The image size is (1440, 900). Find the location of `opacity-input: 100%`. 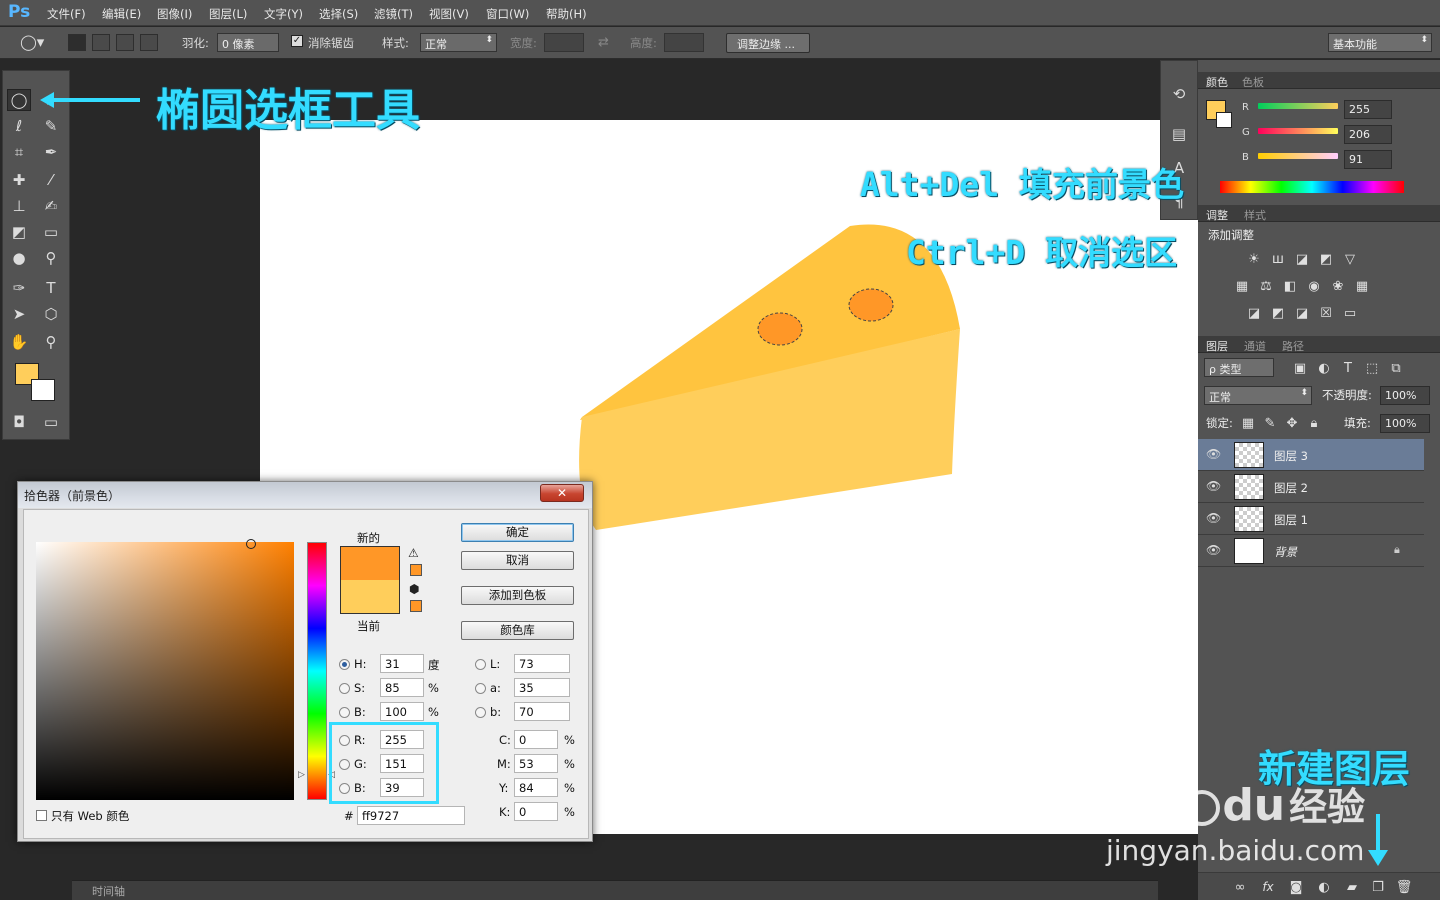

opacity-input: 100% is located at coordinates (1405, 395).